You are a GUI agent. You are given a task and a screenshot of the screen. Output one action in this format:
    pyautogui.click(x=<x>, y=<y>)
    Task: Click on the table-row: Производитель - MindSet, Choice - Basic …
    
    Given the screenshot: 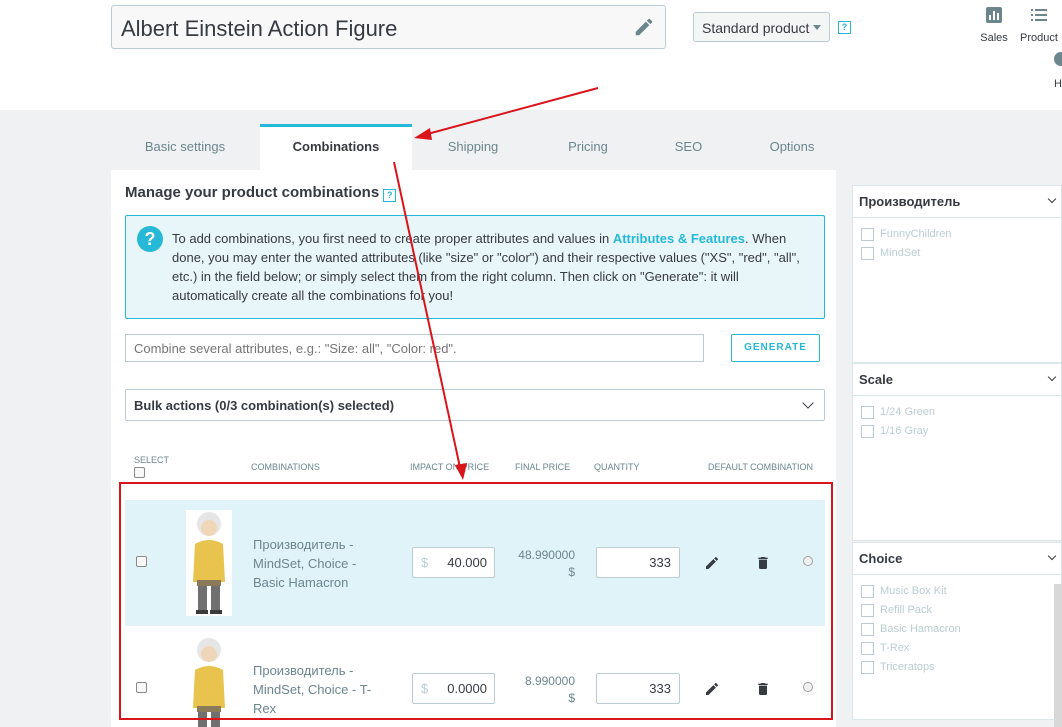 What is the action you would take?
    pyautogui.click(x=475, y=563)
    